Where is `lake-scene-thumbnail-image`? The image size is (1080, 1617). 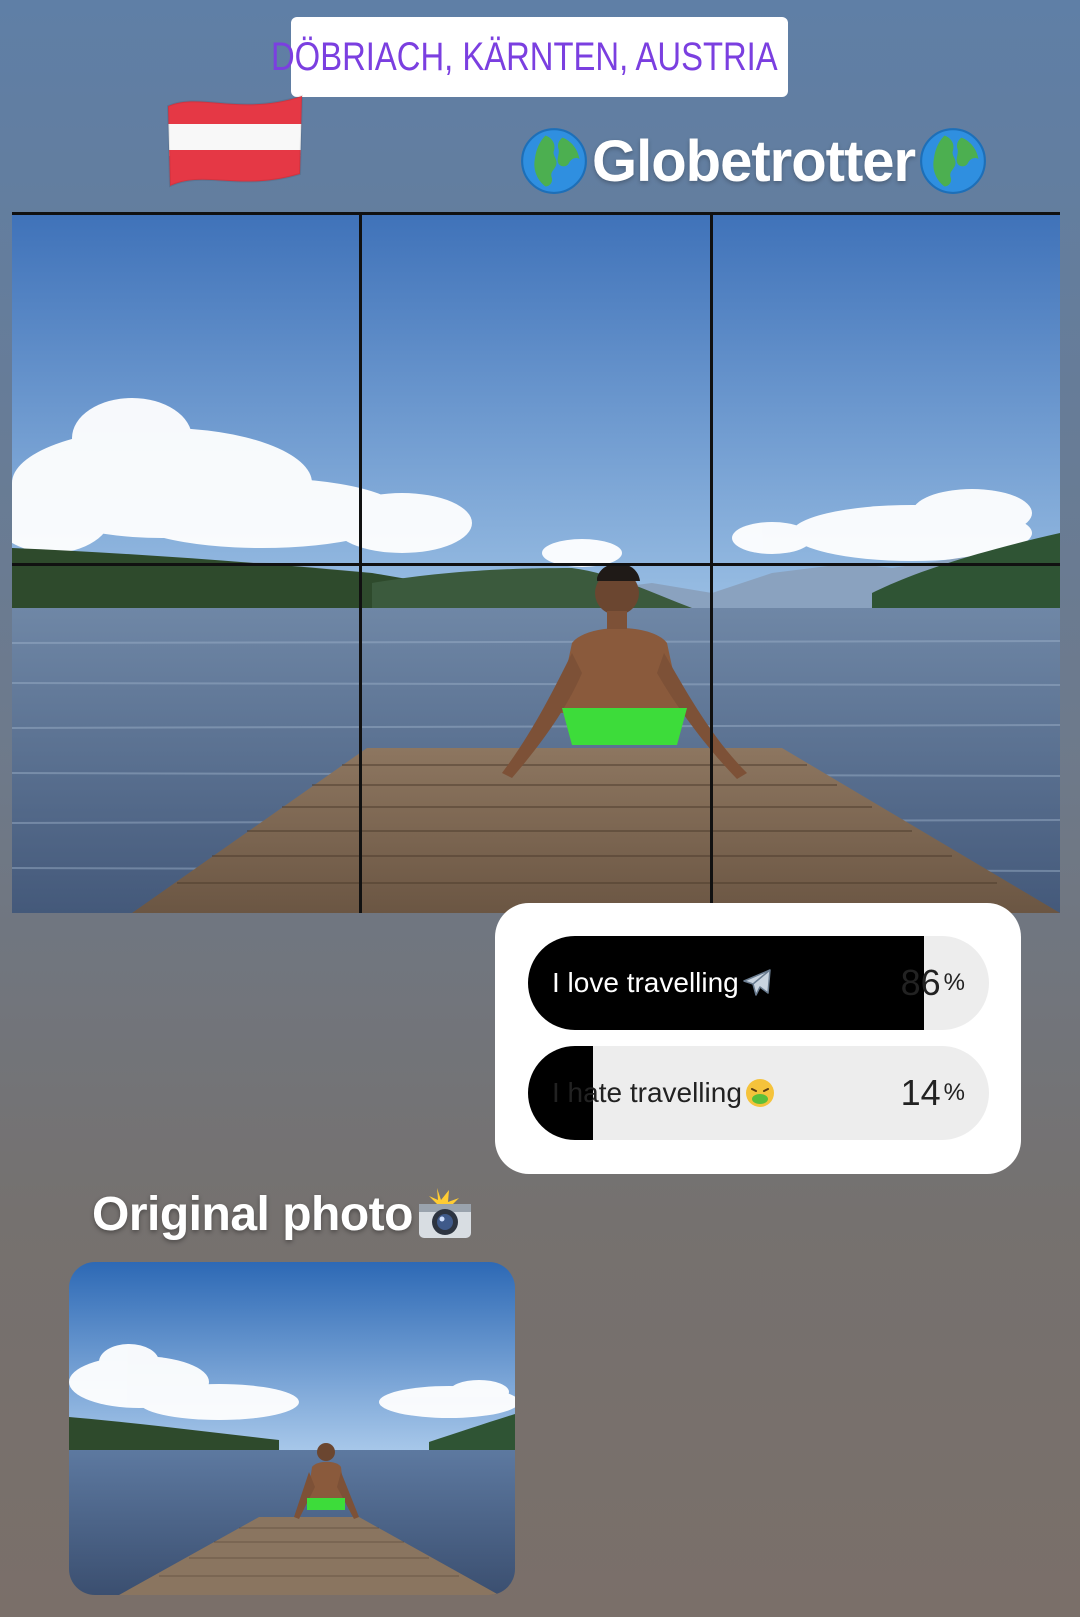 lake-scene-thumbnail-image is located at coordinates (292, 1428).